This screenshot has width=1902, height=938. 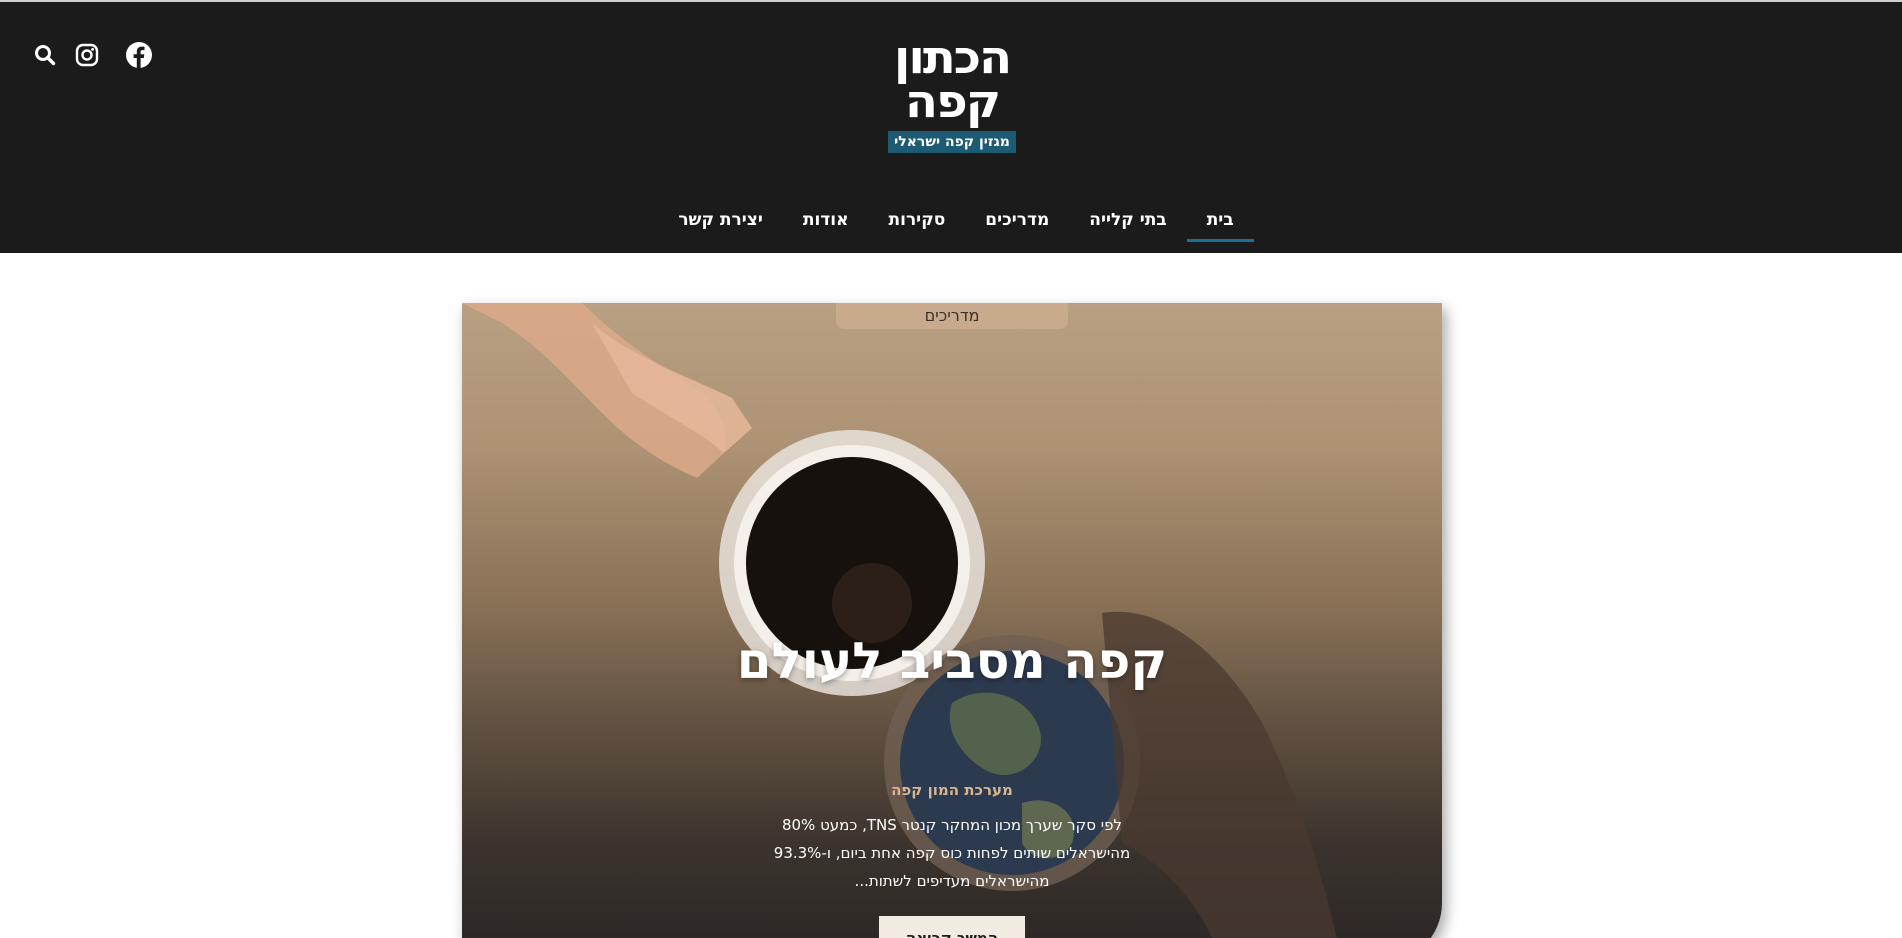 I want to click on category-badge: מדריכים, so click(x=952, y=316).